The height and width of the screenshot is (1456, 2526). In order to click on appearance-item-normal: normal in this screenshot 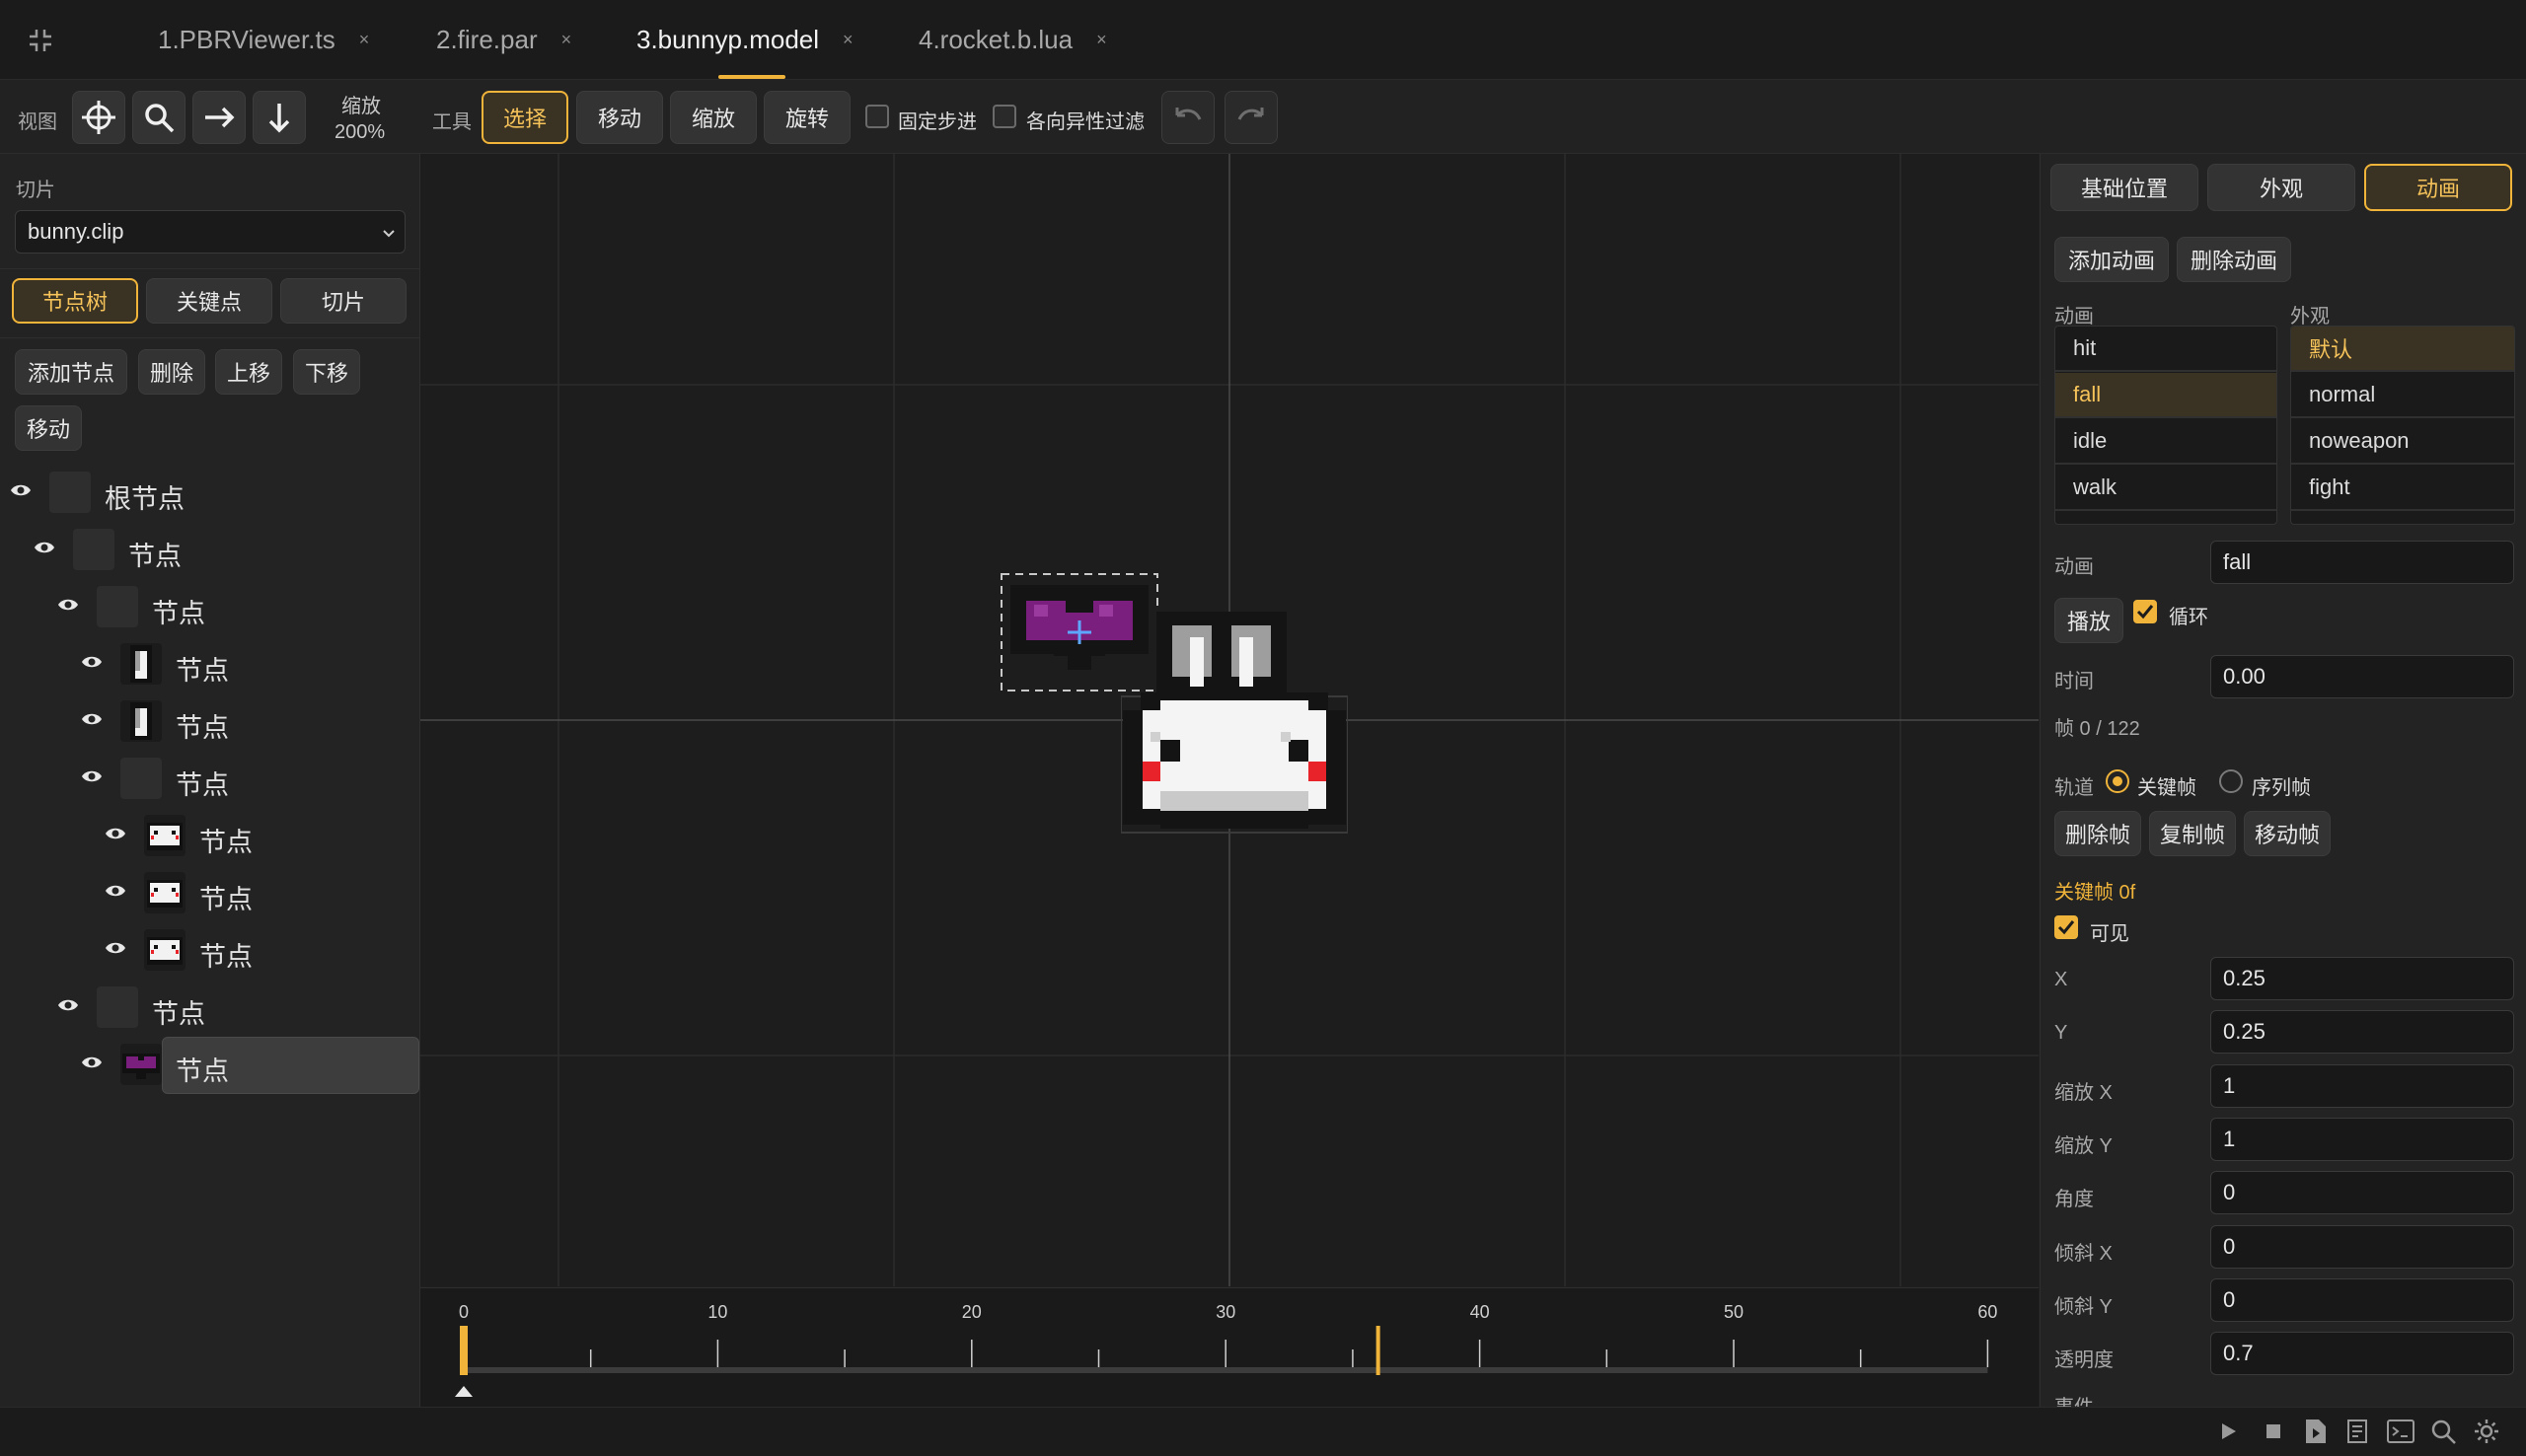, I will do `click(2402, 395)`.